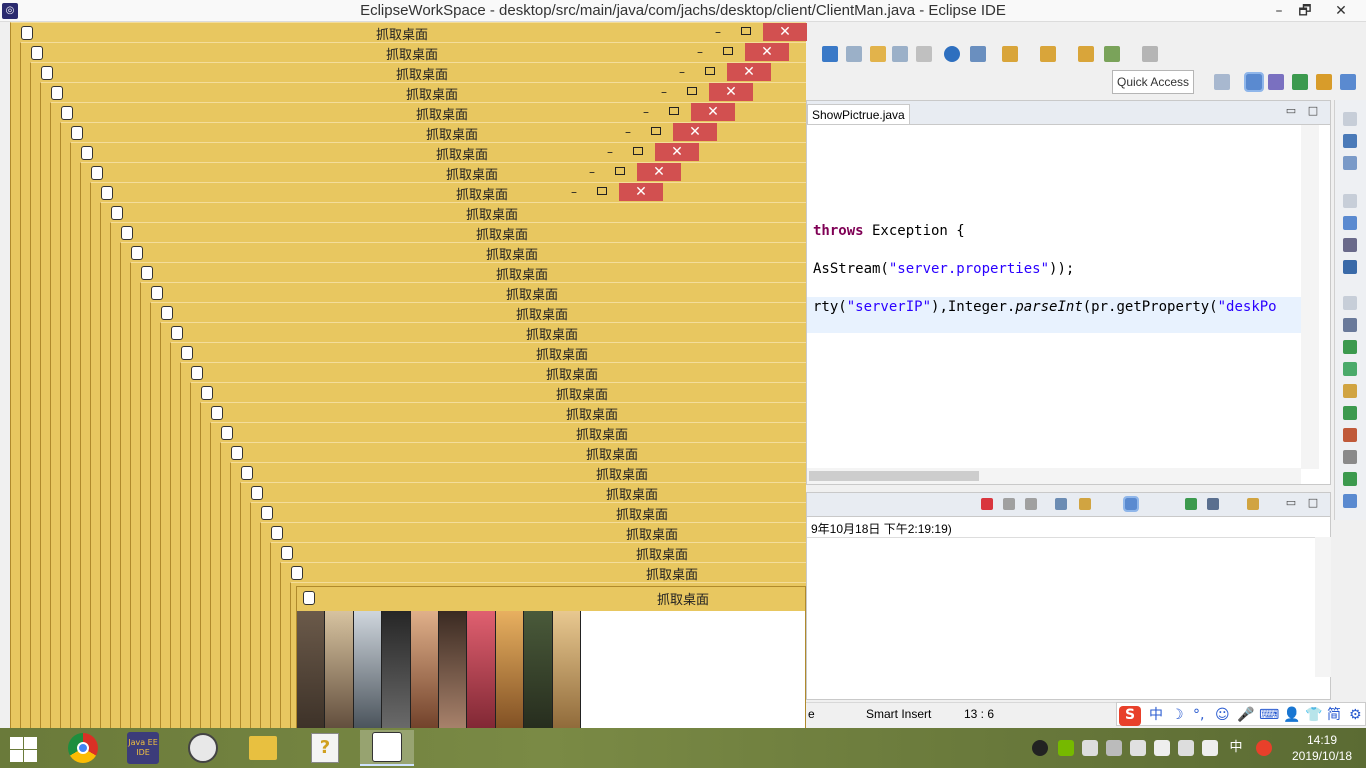 This screenshot has width=1366, height=768. What do you see at coordinates (1191, 504) in the screenshot?
I see `pin-console-icon` at bounding box center [1191, 504].